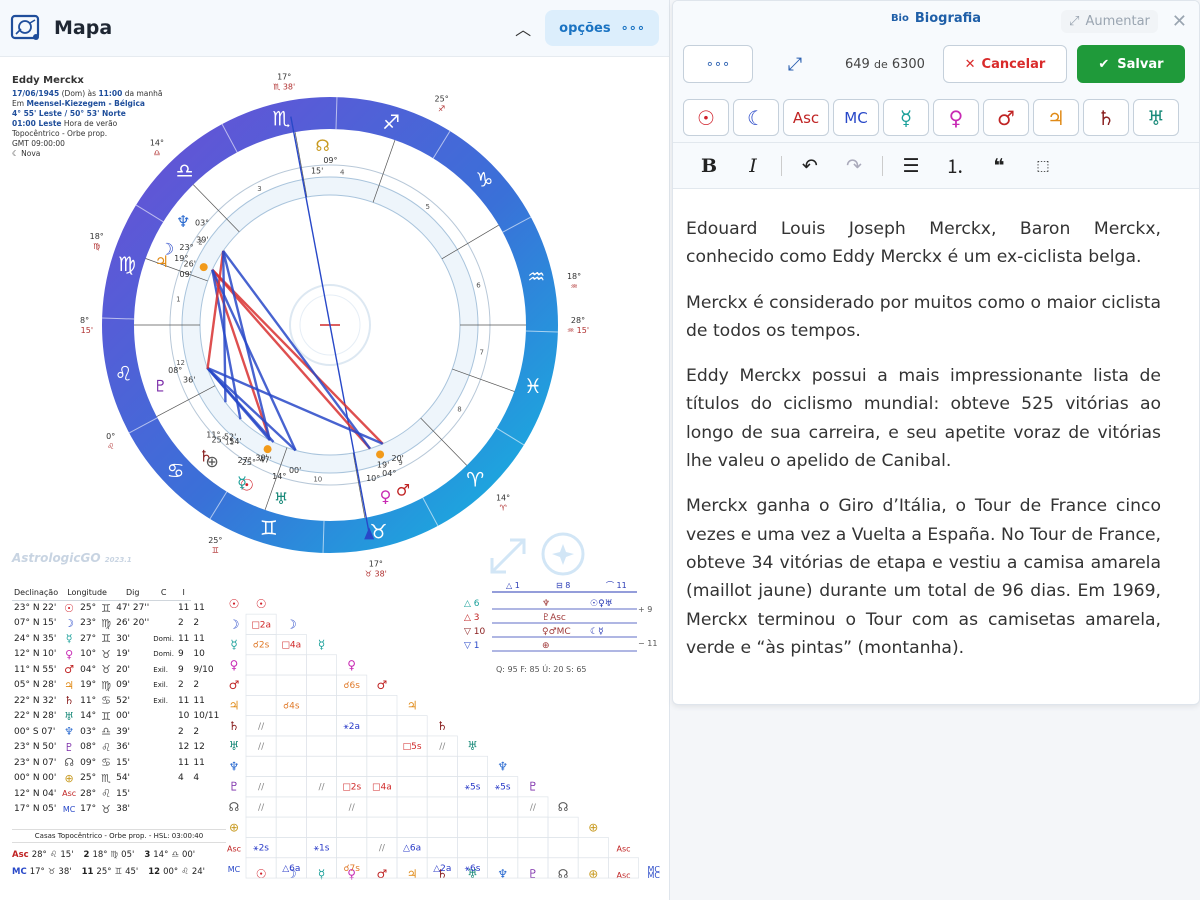 Image resolution: width=1200 pixels, height=900 pixels. Describe the element at coordinates (234, 869) in the screenshot. I see `grid-row-glyph: MC` at that location.